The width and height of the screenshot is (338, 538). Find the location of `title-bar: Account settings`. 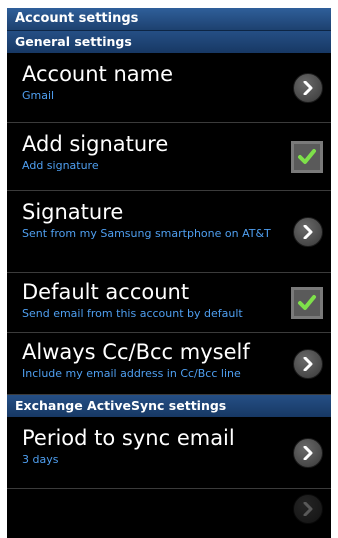

title-bar: Account settings is located at coordinates (169, 19).